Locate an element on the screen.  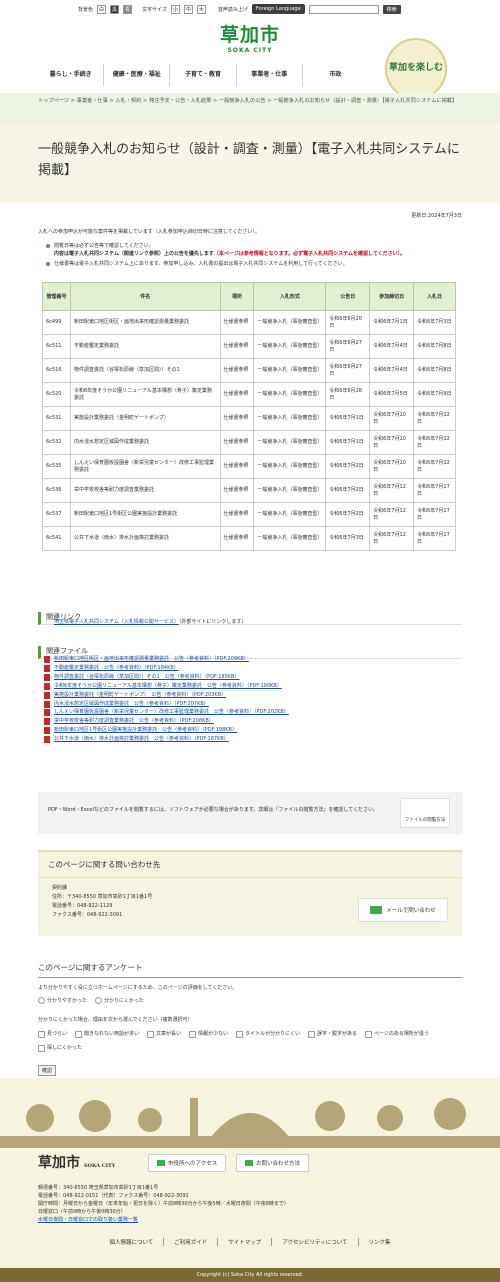
mail-icon is located at coordinates (376, 910).